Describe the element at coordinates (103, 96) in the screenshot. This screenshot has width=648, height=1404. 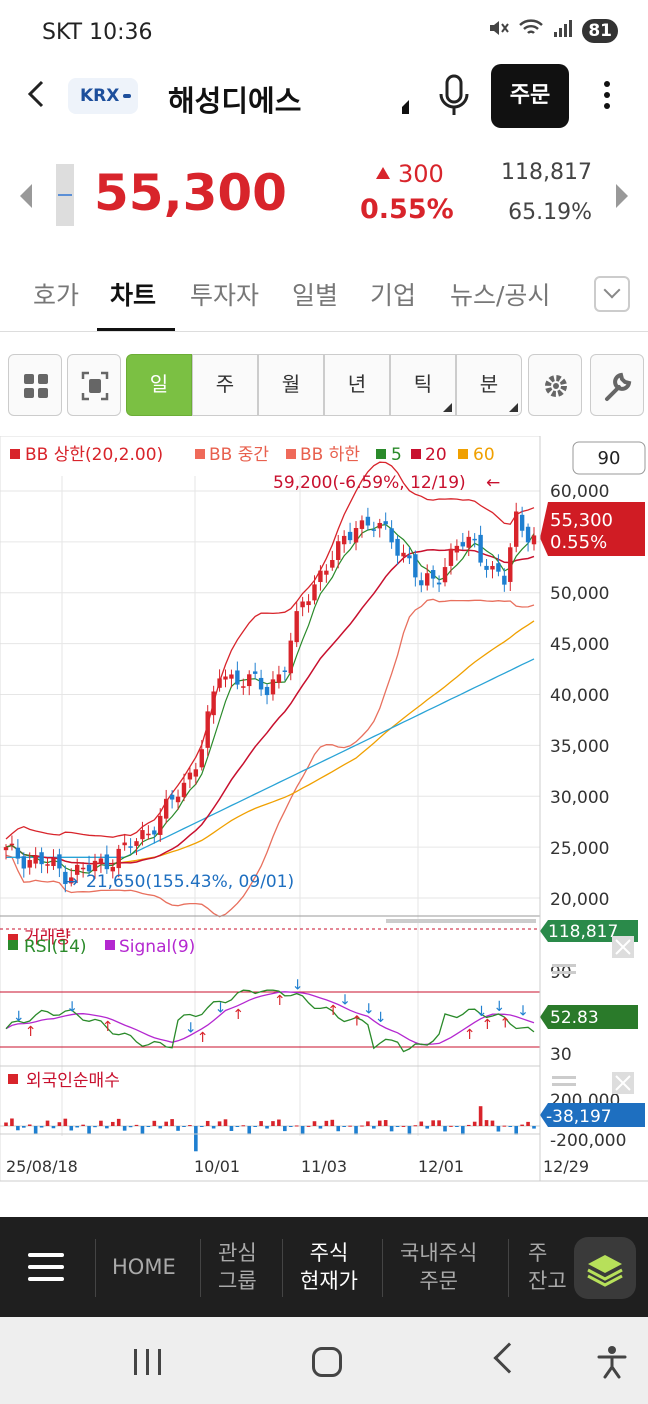
I see `exchange-badge: KRX` at that location.